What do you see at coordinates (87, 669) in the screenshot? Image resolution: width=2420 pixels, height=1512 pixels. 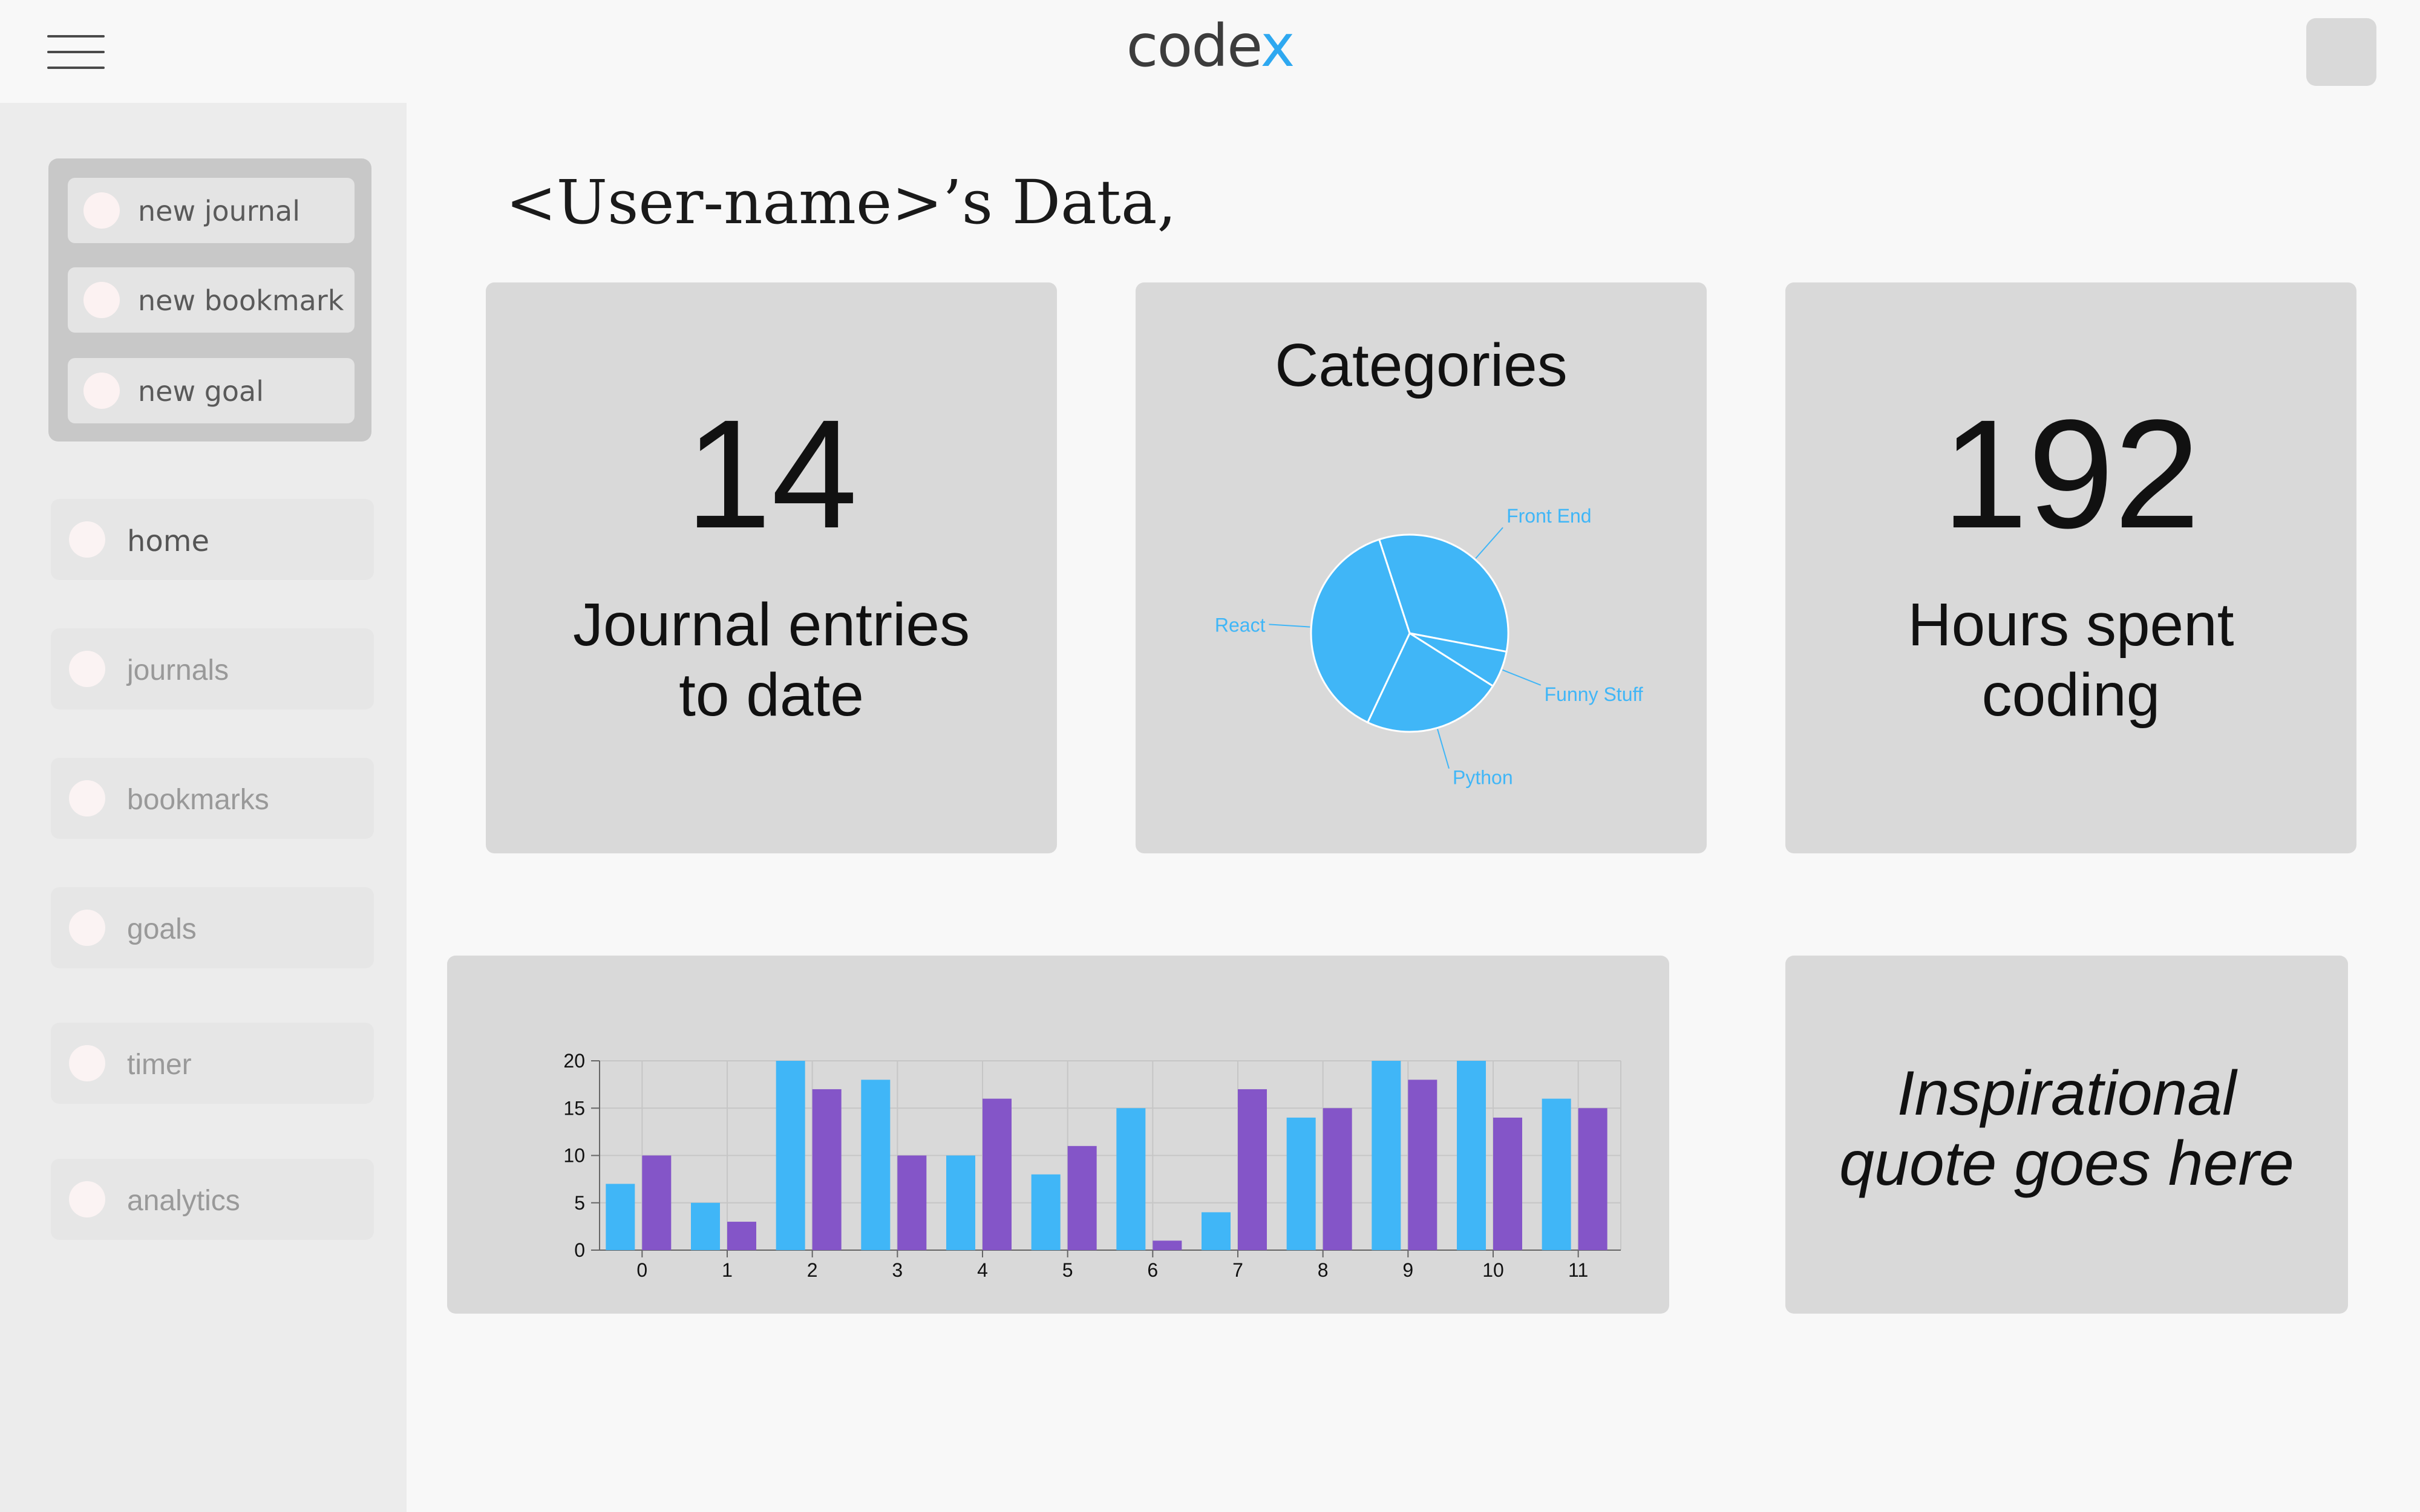 I see `journals-icon` at bounding box center [87, 669].